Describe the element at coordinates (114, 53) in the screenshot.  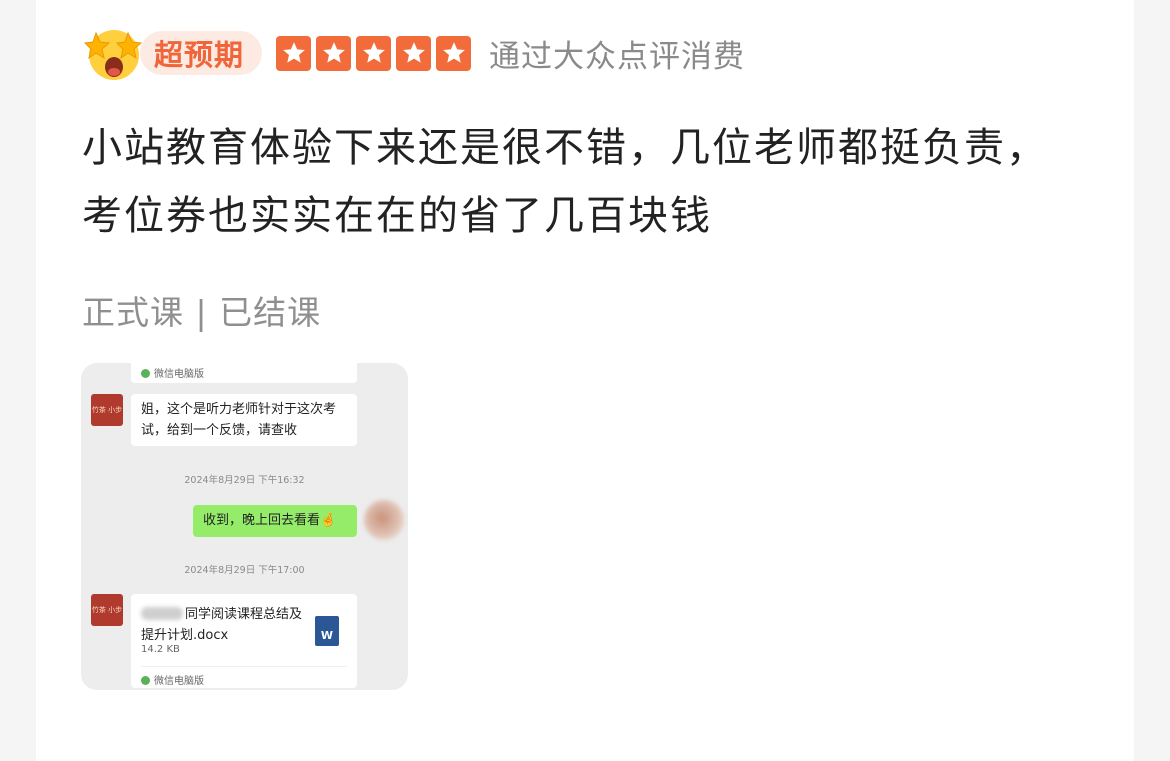
I see `star-struck-face-icon` at that location.